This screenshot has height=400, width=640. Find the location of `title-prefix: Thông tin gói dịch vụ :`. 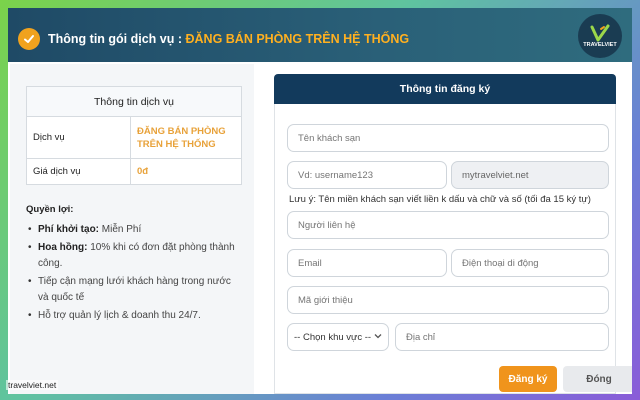

title-prefix: Thông tin gói dịch vụ : is located at coordinates (117, 39).